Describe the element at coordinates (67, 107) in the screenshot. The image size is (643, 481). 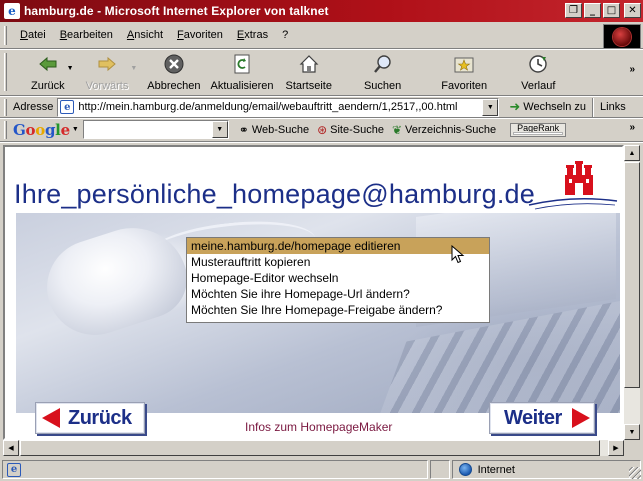
I see `page-ie-icon: e` at that location.